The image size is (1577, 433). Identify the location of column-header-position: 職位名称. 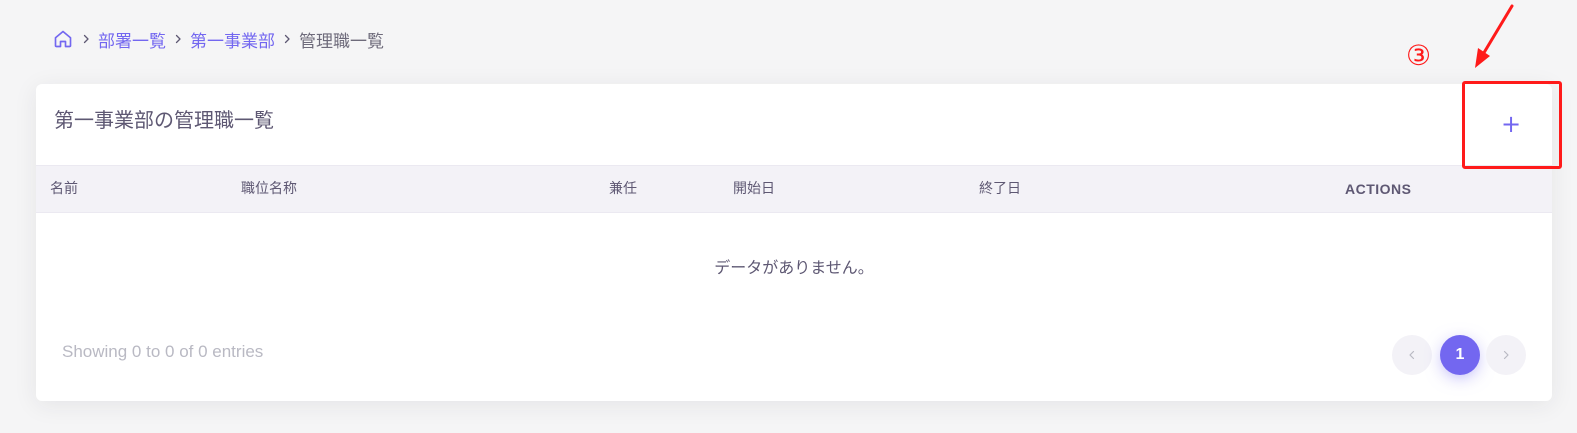
(269, 189).